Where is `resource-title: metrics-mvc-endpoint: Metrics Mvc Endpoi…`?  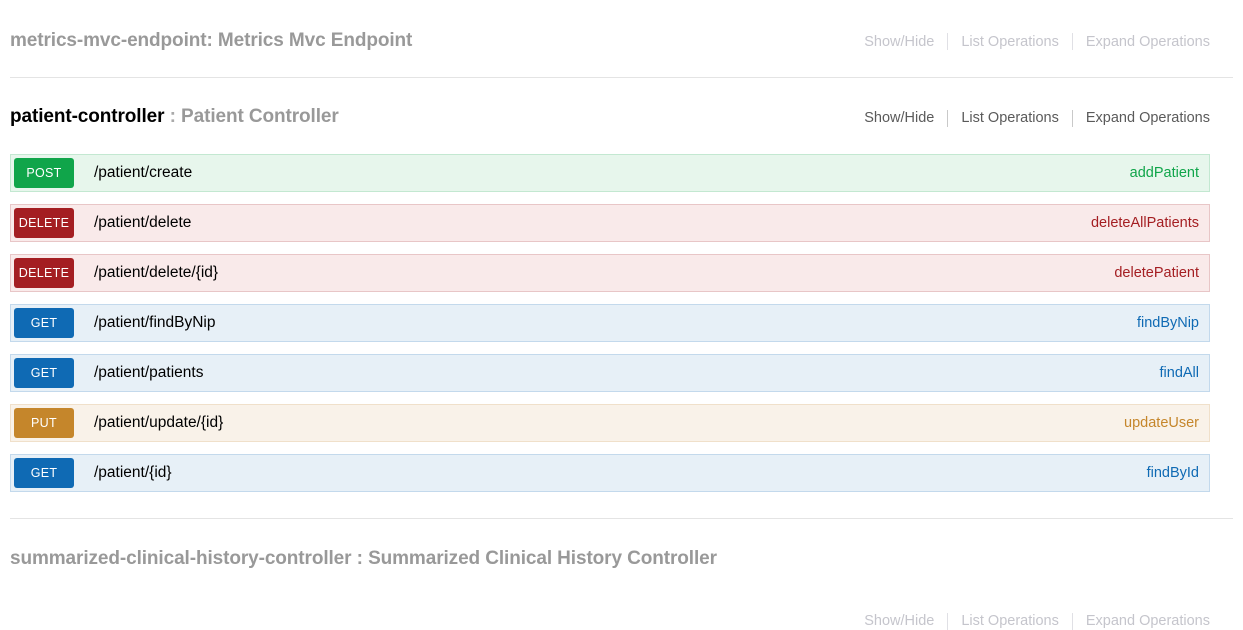 resource-title: metrics-mvc-endpoint: Metrics Mvc Endpoi… is located at coordinates (211, 41).